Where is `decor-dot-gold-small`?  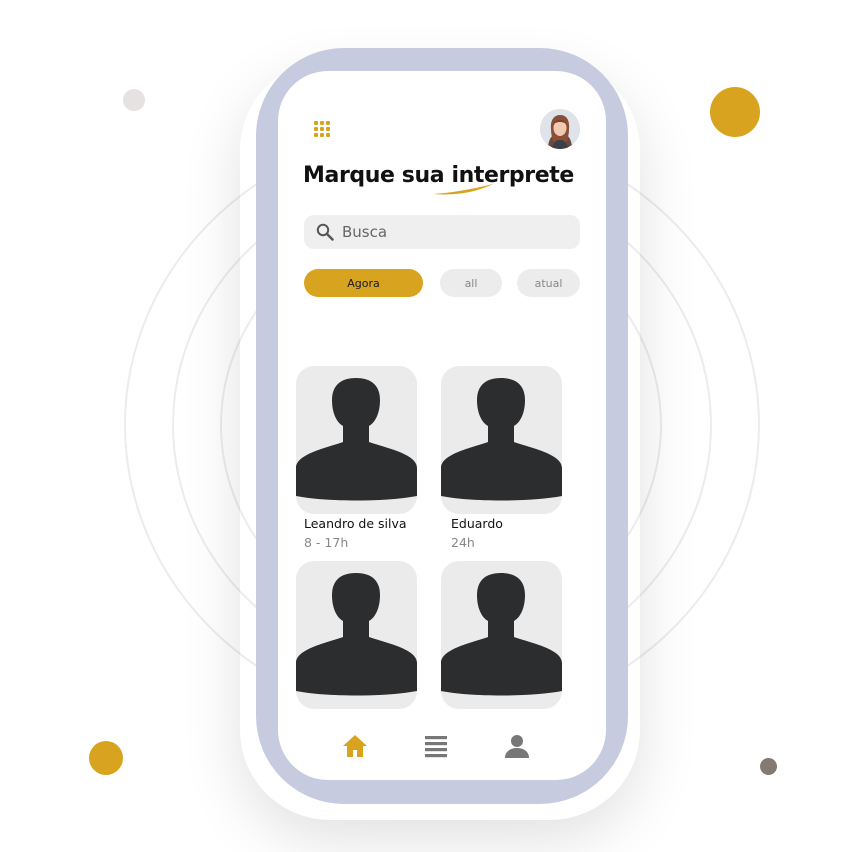 decor-dot-gold-small is located at coordinates (106, 758).